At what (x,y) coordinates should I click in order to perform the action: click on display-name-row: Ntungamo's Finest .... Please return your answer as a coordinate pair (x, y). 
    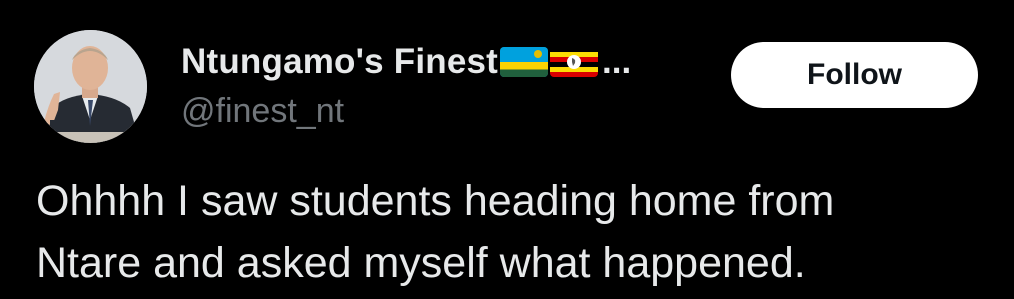
    Looking at the image, I should click on (406, 62).